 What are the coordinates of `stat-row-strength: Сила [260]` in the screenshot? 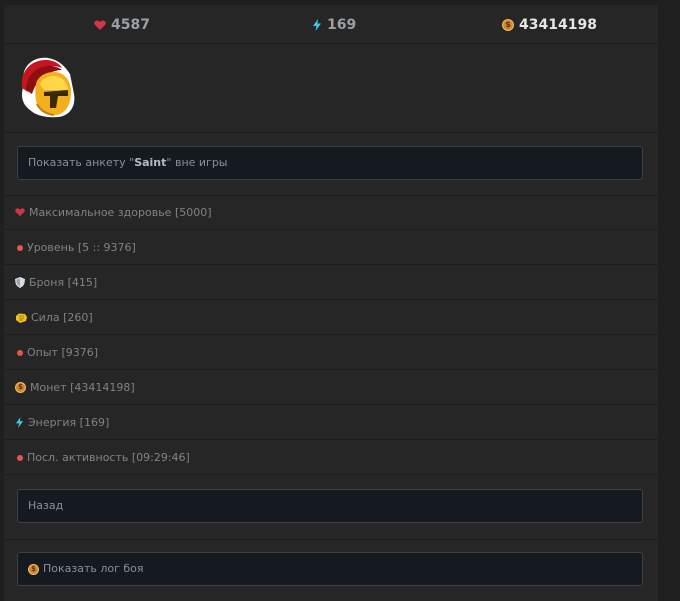 It's located at (331, 318).